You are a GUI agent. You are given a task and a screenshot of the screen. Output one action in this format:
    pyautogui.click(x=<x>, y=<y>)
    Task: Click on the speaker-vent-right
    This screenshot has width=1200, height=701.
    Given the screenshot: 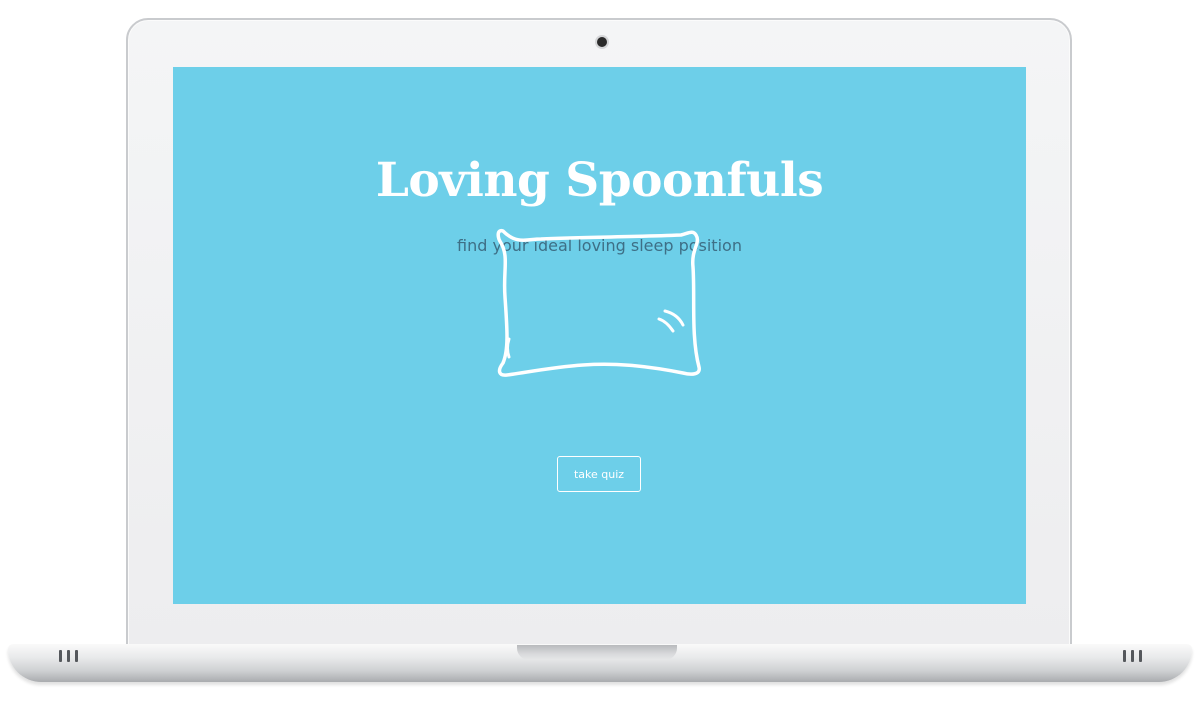 What is the action you would take?
    pyautogui.click(x=1132, y=656)
    